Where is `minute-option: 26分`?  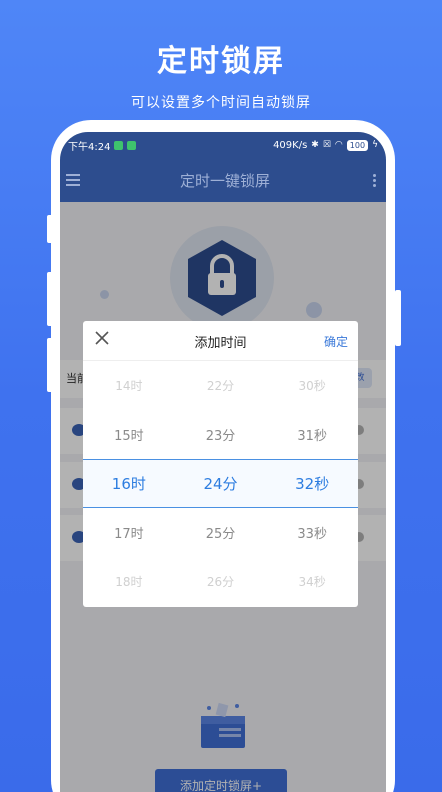 minute-option: 26分 is located at coordinates (221, 581).